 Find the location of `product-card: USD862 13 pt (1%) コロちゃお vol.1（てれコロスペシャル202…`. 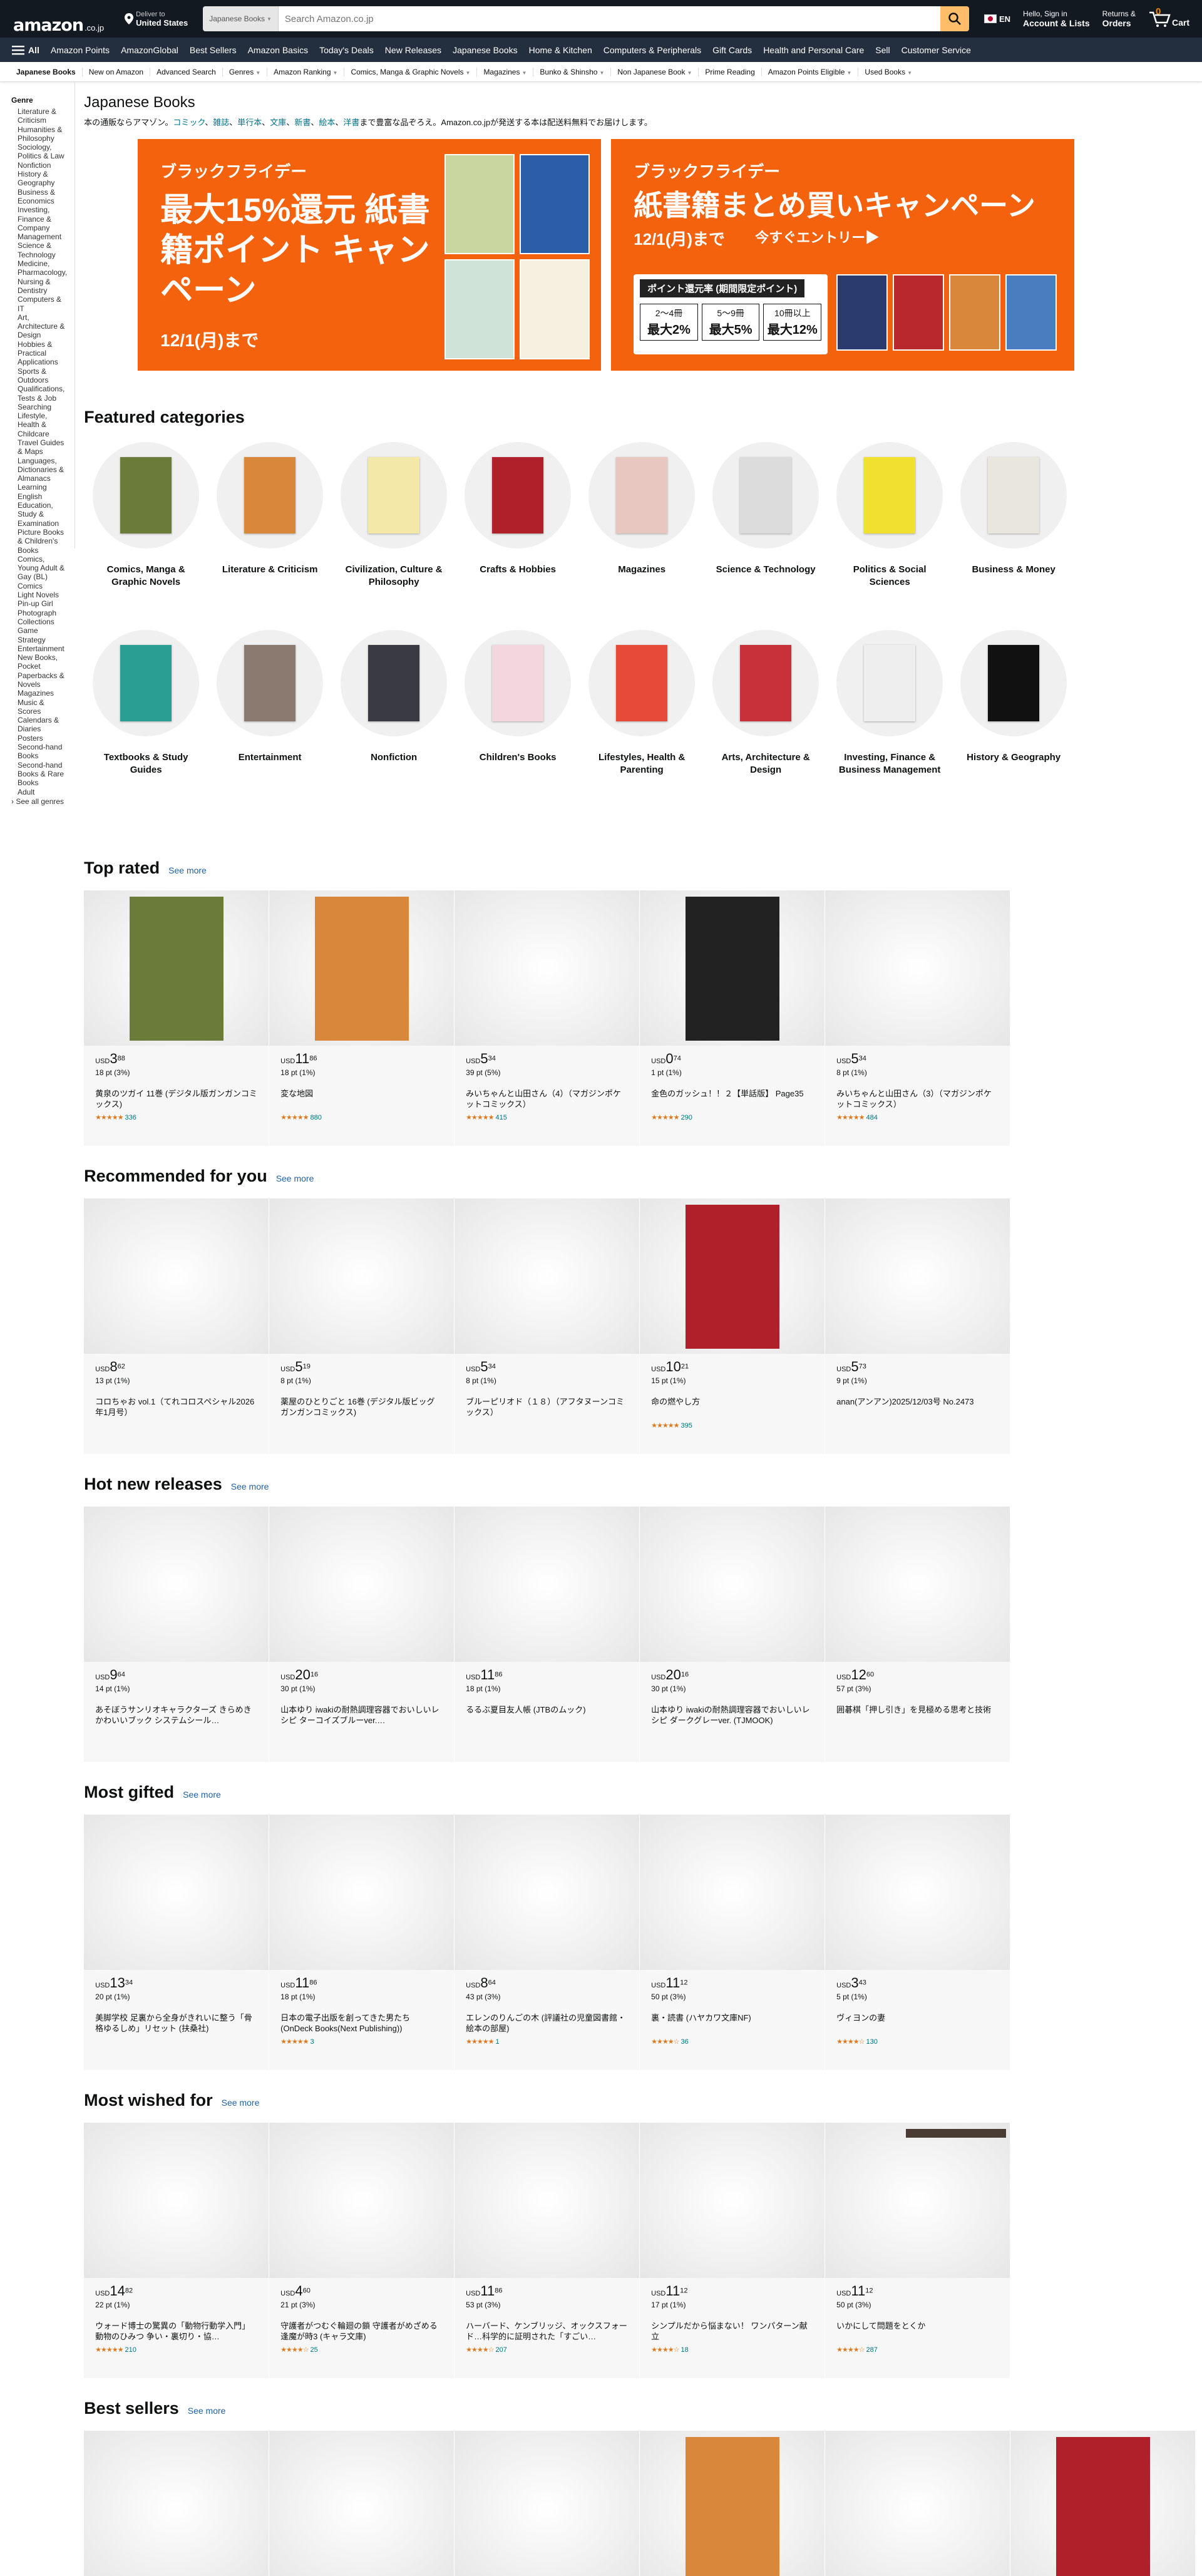

product-card: USD862 13 pt (1%) コロちゃお vol.1（てれコロスペシャル202… is located at coordinates (177, 1326).